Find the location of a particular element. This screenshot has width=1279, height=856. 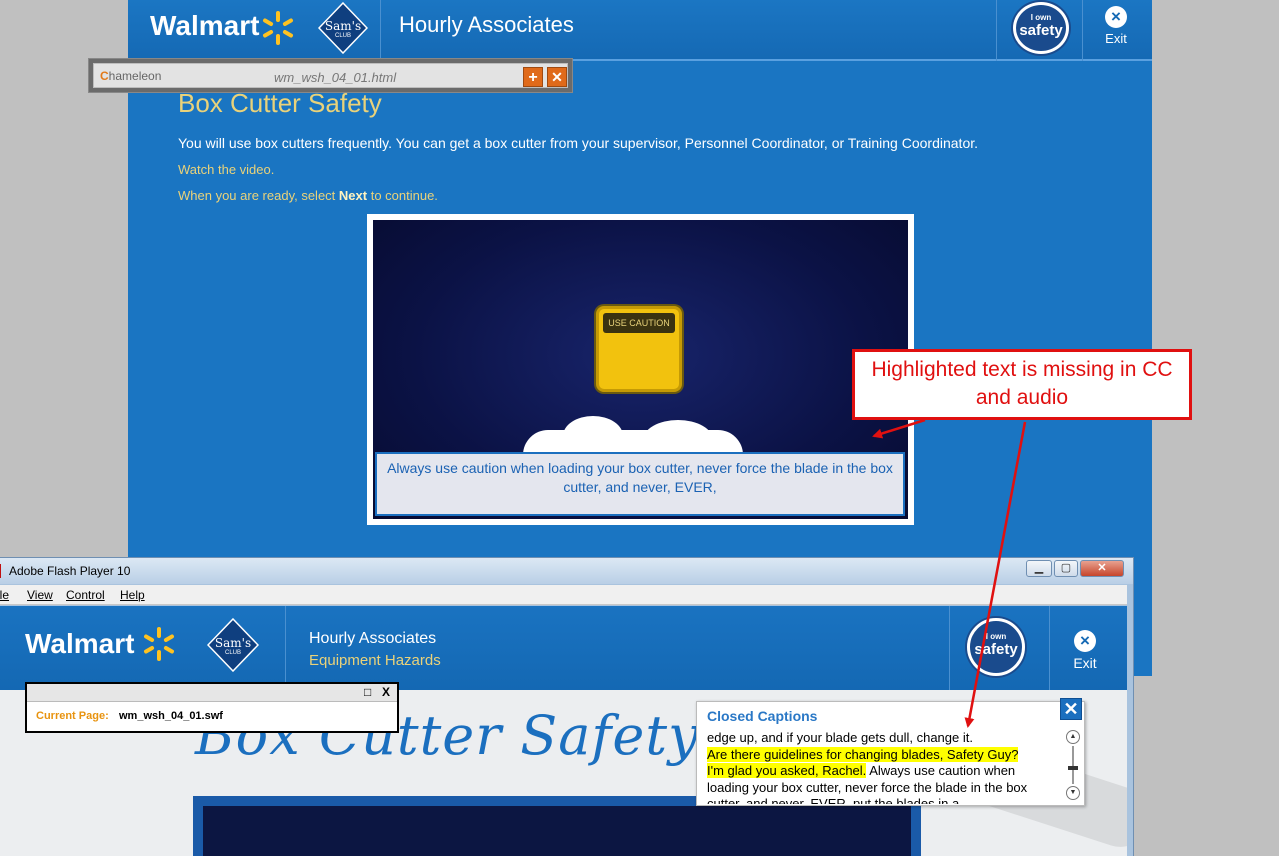

menu-control: Control is located at coordinates (85, 595).